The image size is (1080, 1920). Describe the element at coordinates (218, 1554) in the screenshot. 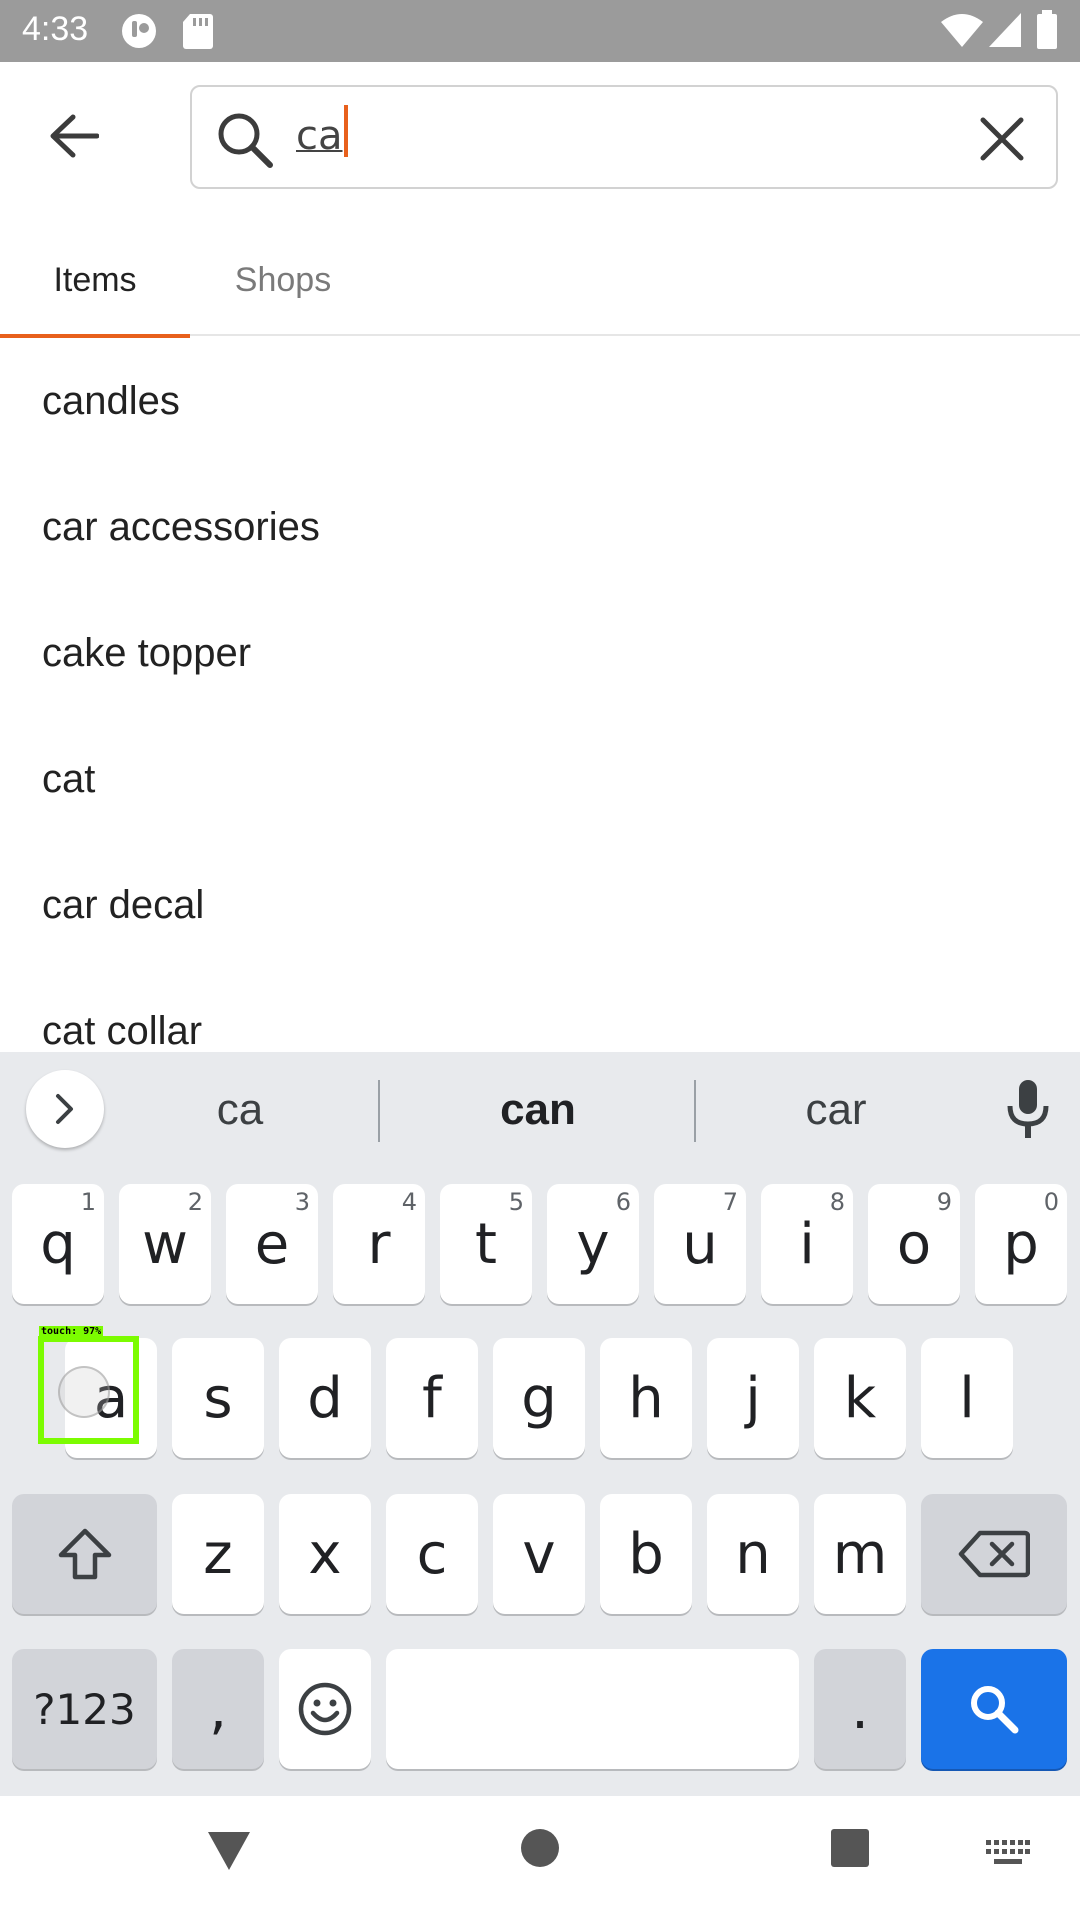

I see `key-z: z` at that location.